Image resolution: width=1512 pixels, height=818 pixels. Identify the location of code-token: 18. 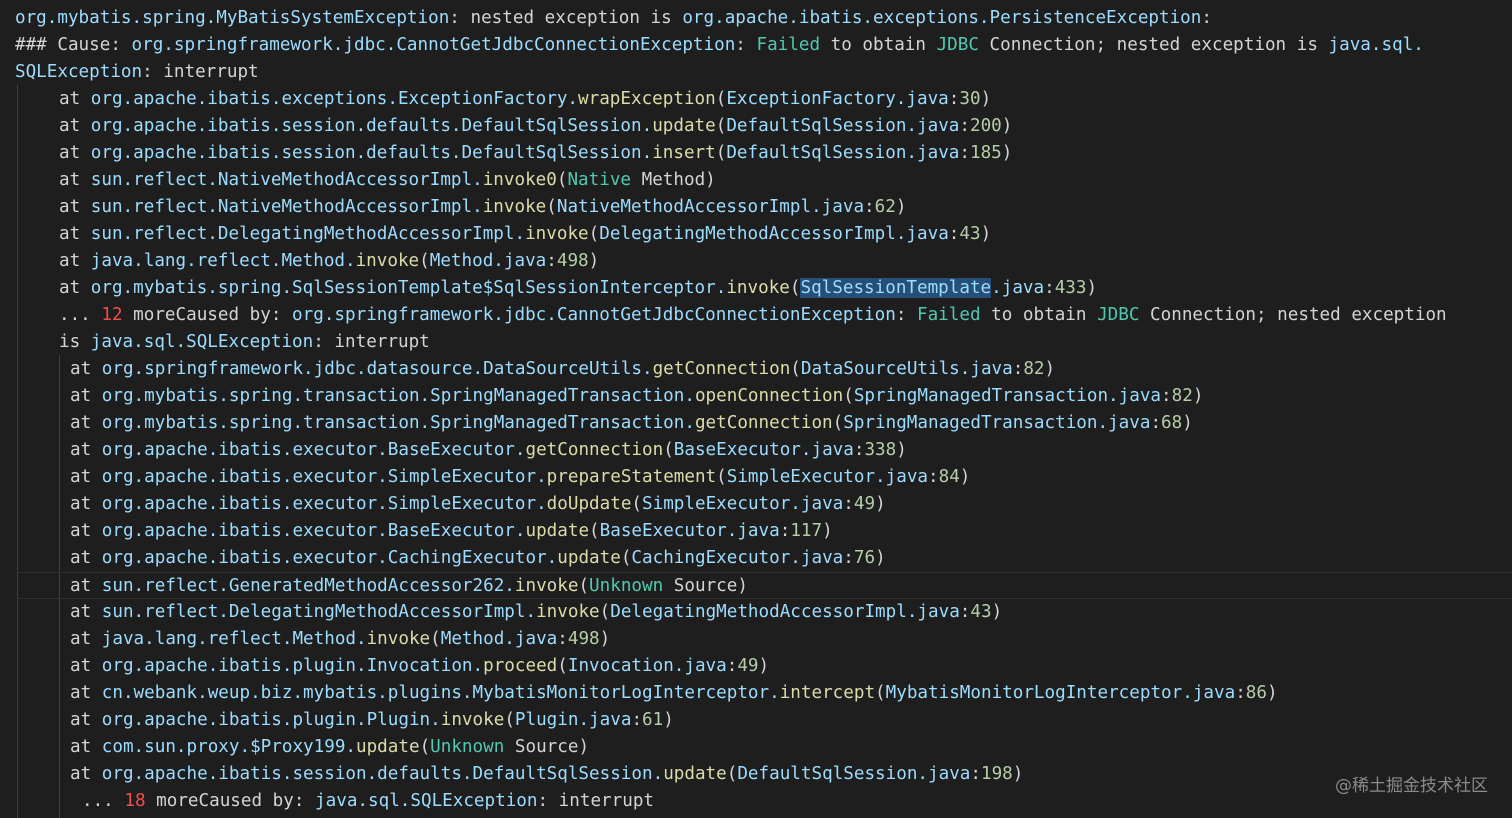
(135, 801).